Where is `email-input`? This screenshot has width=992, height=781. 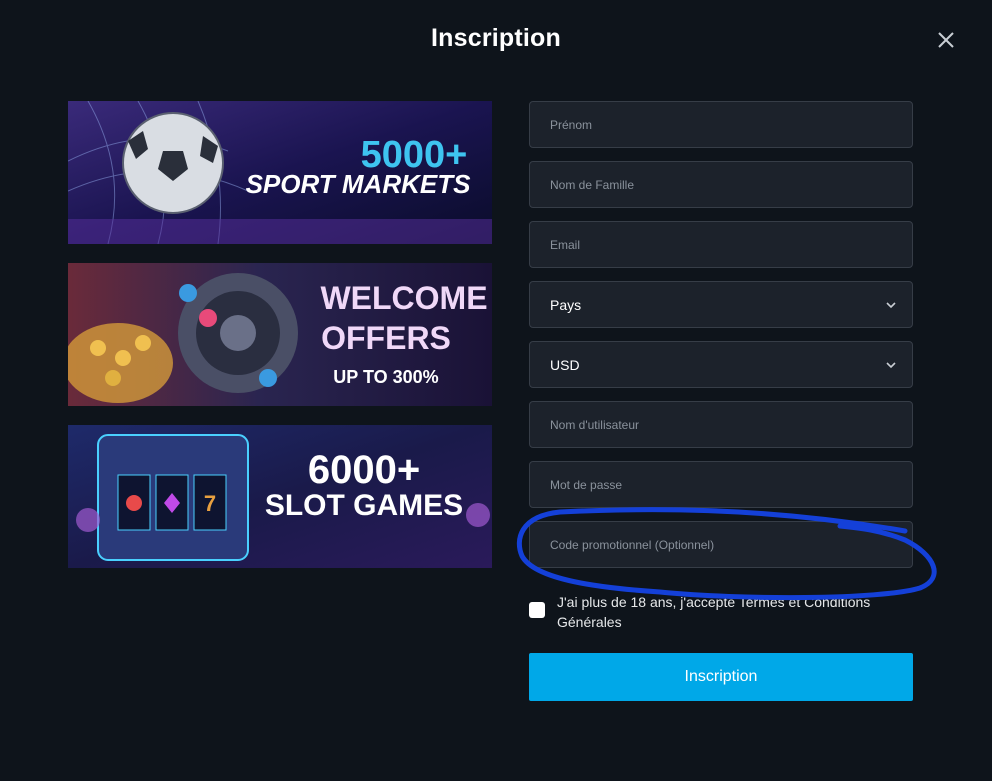
email-input is located at coordinates (721, 244).